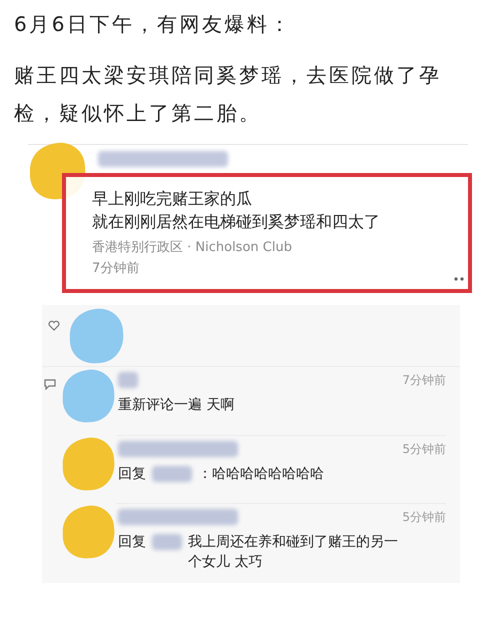 The height and width of the screenshot is (619, 493). Describe the element at coordinates (228, 94) in the screenshot. I see `article-paragraph: 赌王四太梁安琪陪同奚梦瑶，去医院做了孕检，疑似怀上了第二胎。` at that location.